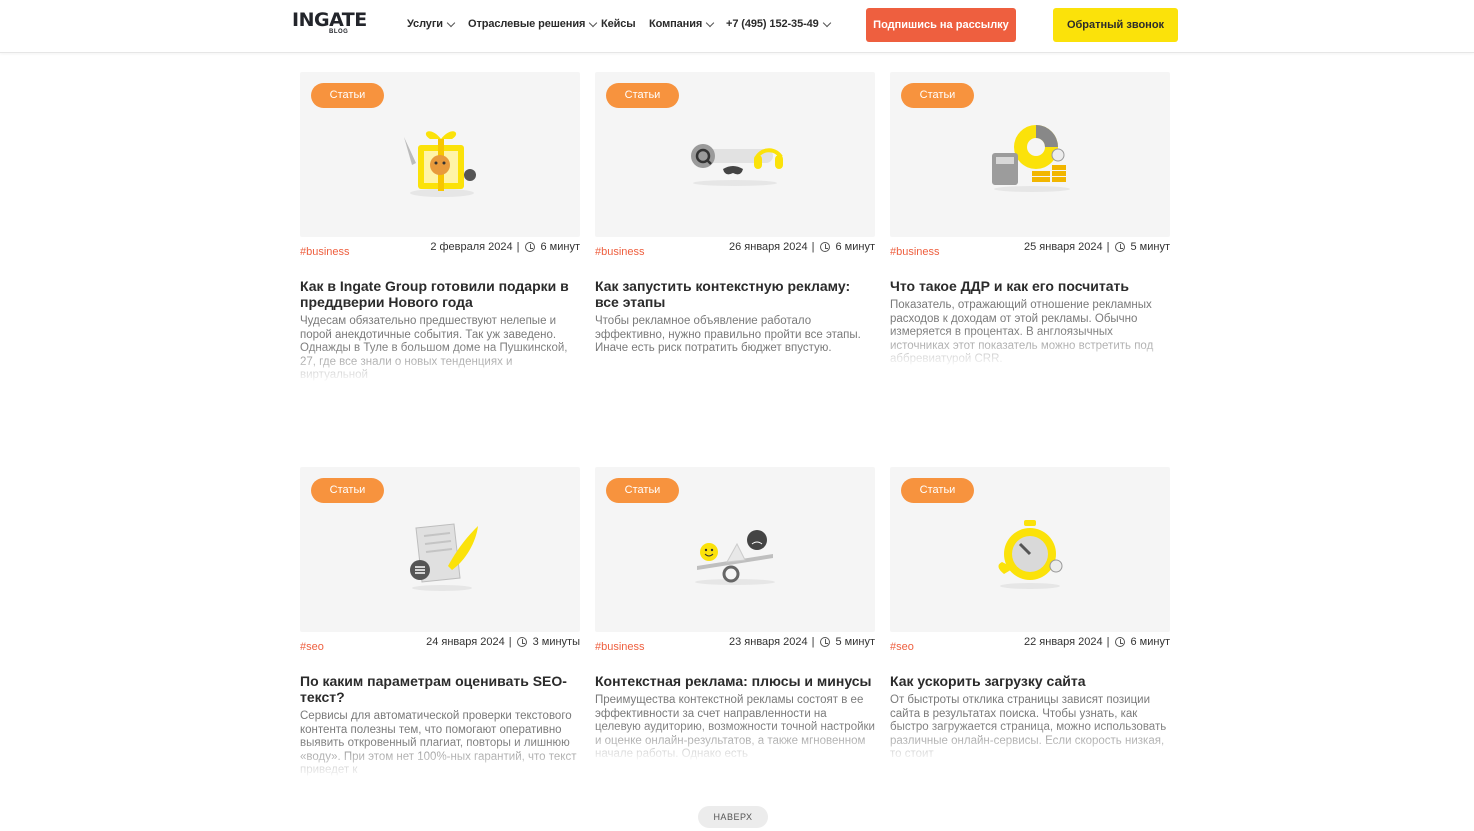  Describe the element at coordinates (339, 32) in the screenshot. I see `logo-subtext: BLOG` at that location.